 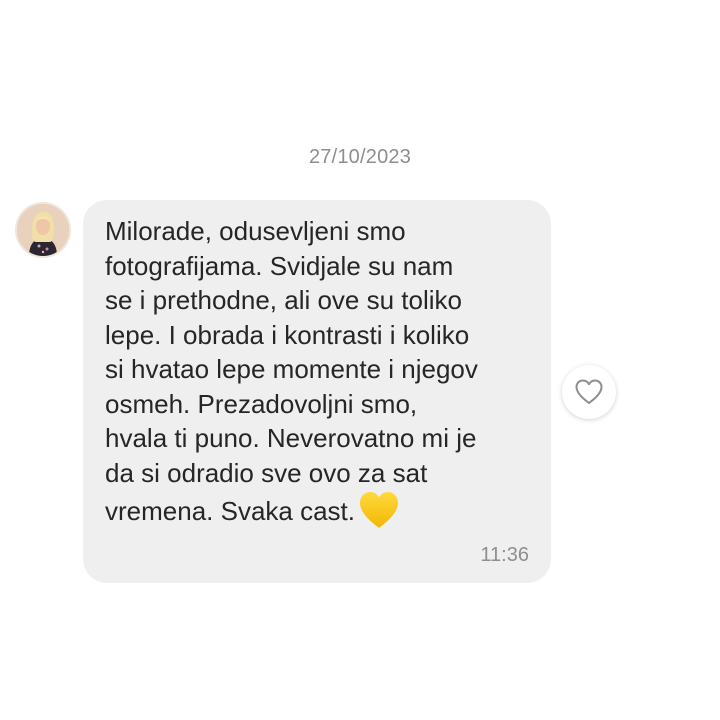 I want to click on avatar-photo, so click(x=43, y=230).